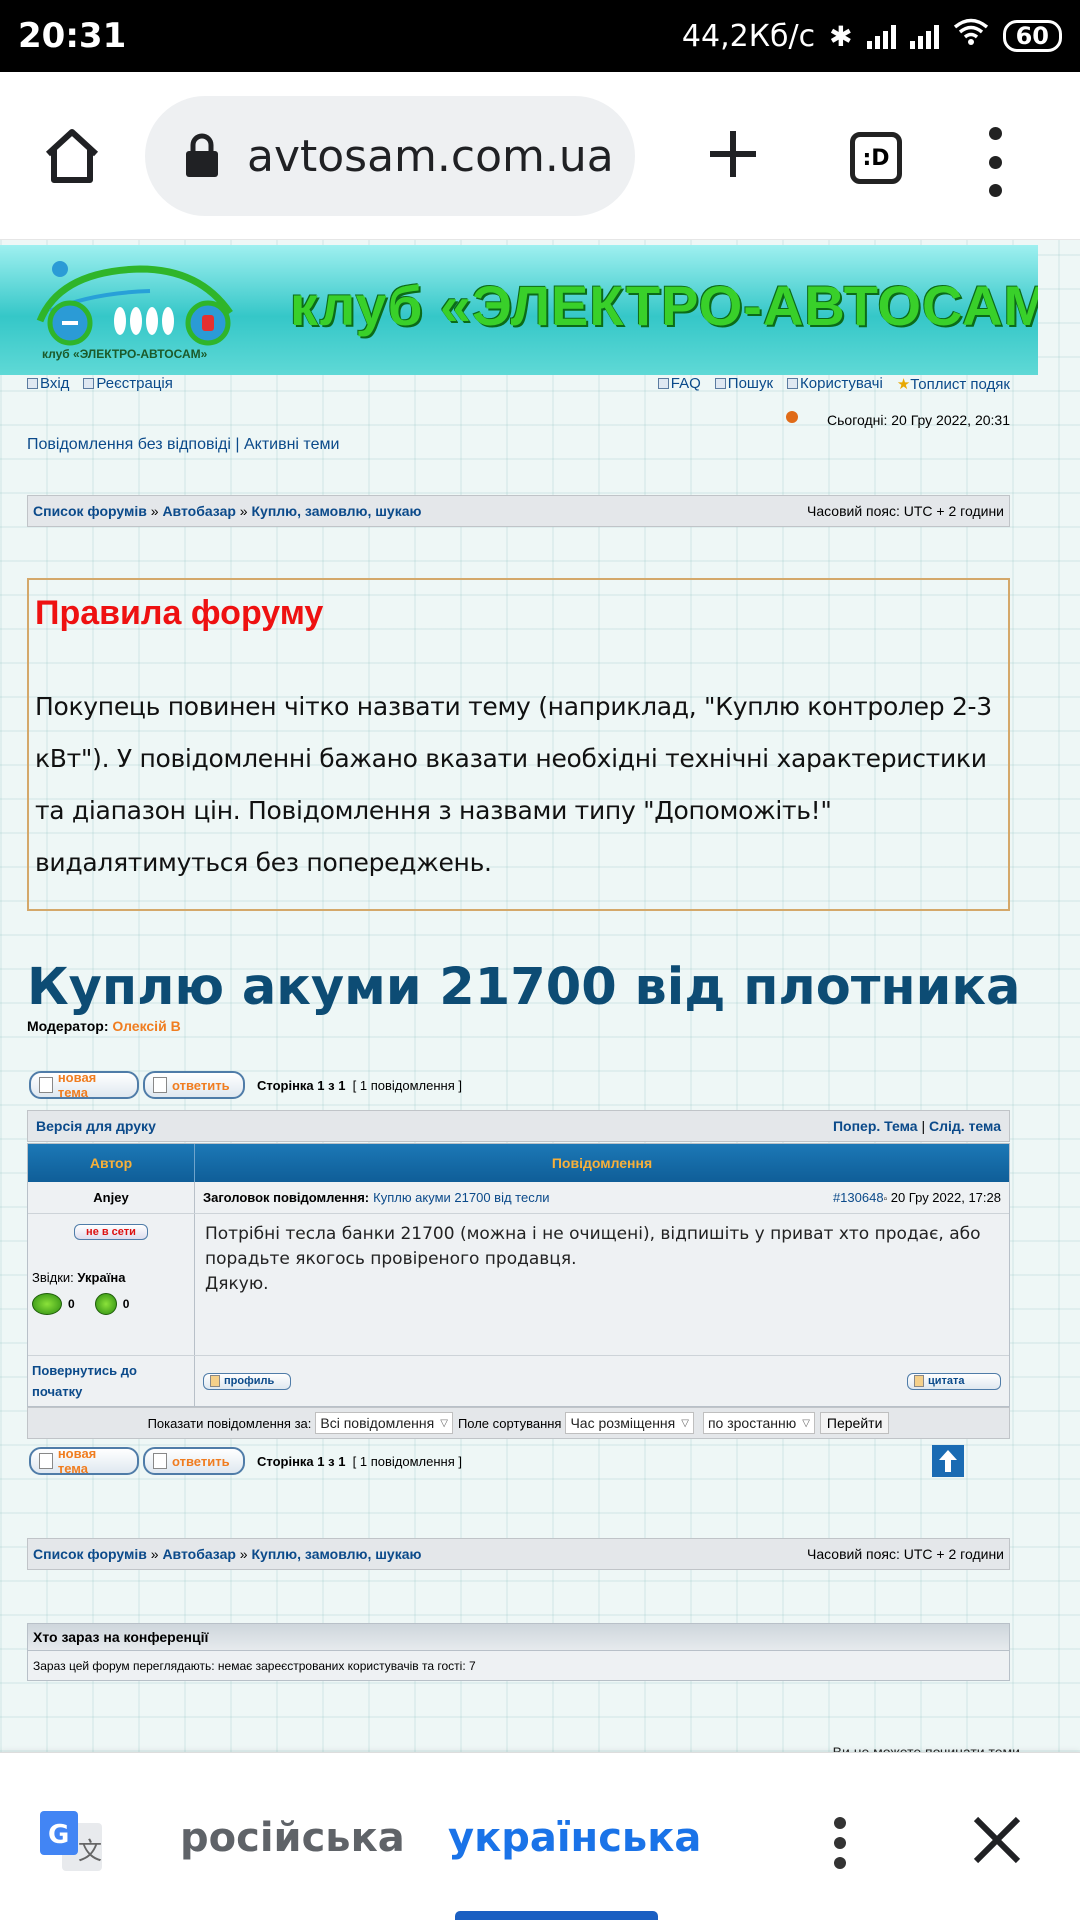 This screenshot has width=1080, height=1920. I want to click on svg-text: G, so click(58, 1835).